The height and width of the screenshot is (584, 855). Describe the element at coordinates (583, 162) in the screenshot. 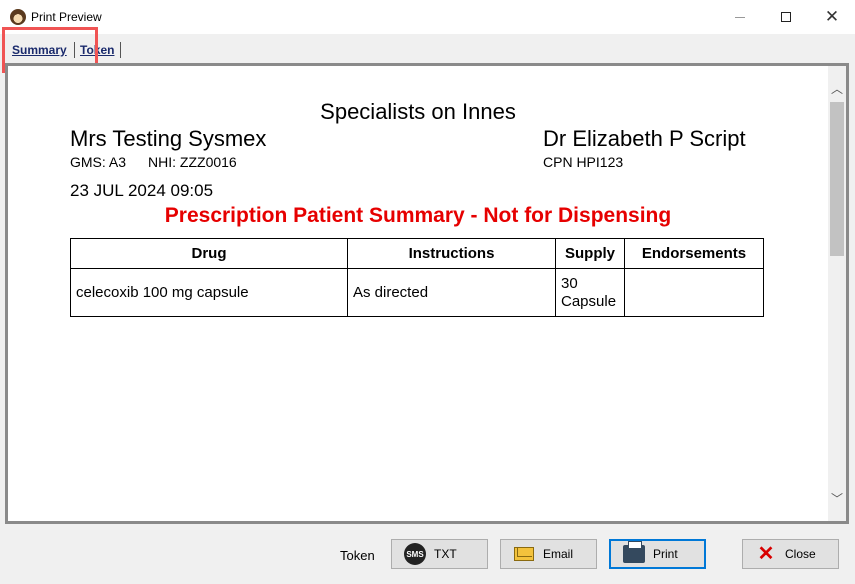

I see `doctor-cpn: CPN HPI123` at that location.